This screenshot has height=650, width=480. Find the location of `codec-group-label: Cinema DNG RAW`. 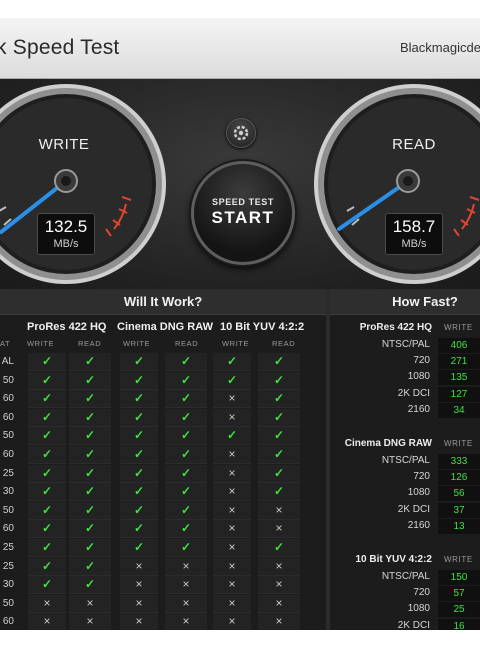

codec-group-label: Cinema DNG RAW is located at coordinates (388, 443).